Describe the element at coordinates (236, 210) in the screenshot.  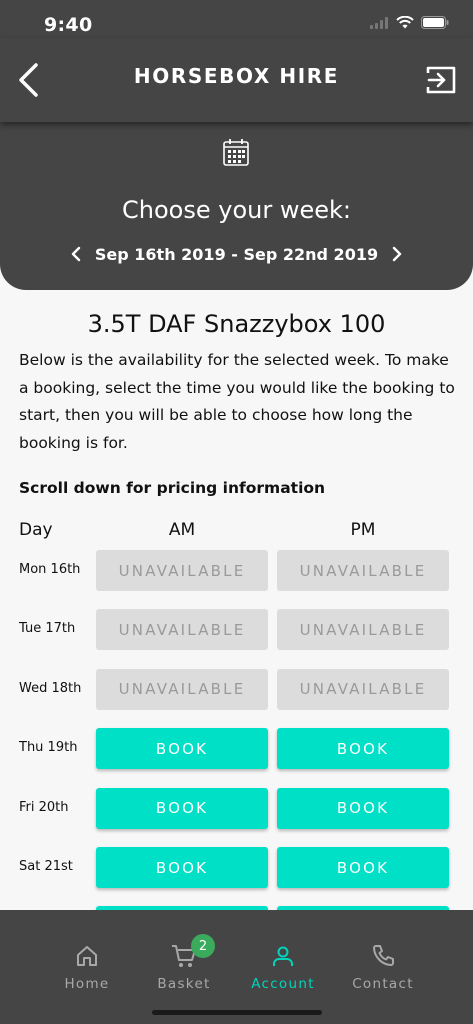
I see `choose-week-label: Choose your week:` at that location.